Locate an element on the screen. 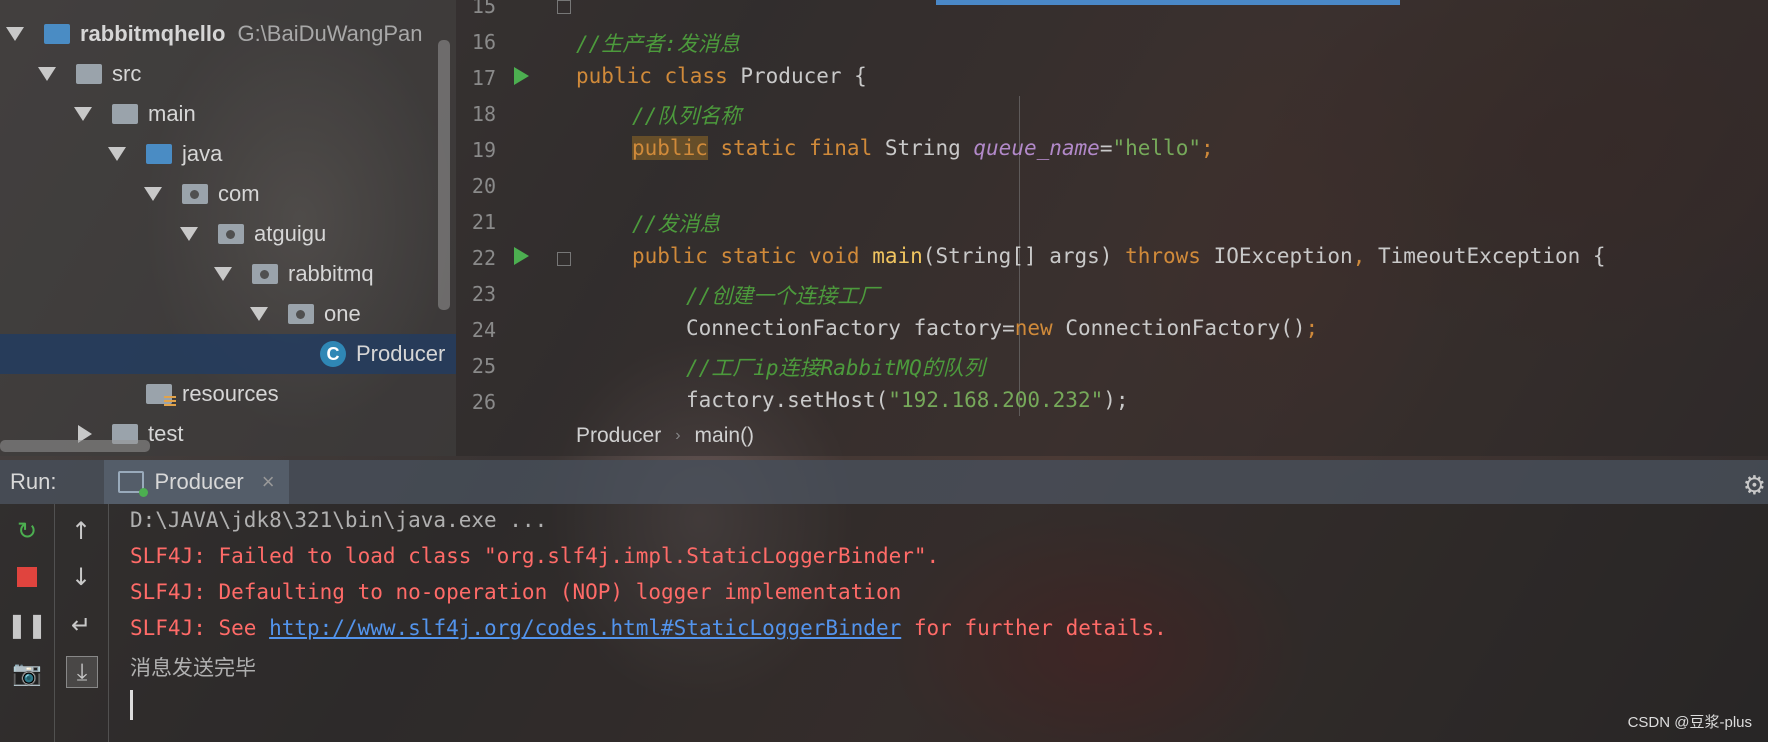  tree-item-one: one is located at coordinates (228, 314).